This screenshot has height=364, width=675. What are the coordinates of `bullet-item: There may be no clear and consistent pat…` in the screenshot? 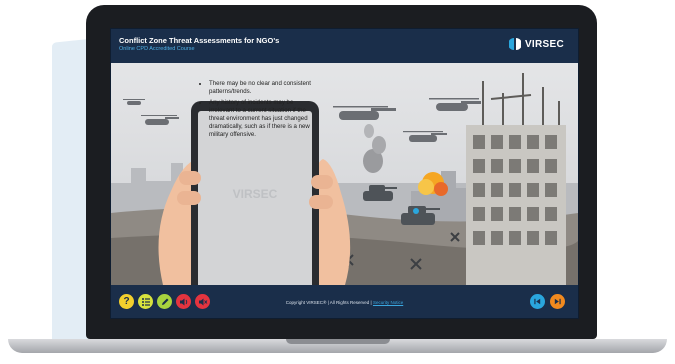 It's located at (263, 88).